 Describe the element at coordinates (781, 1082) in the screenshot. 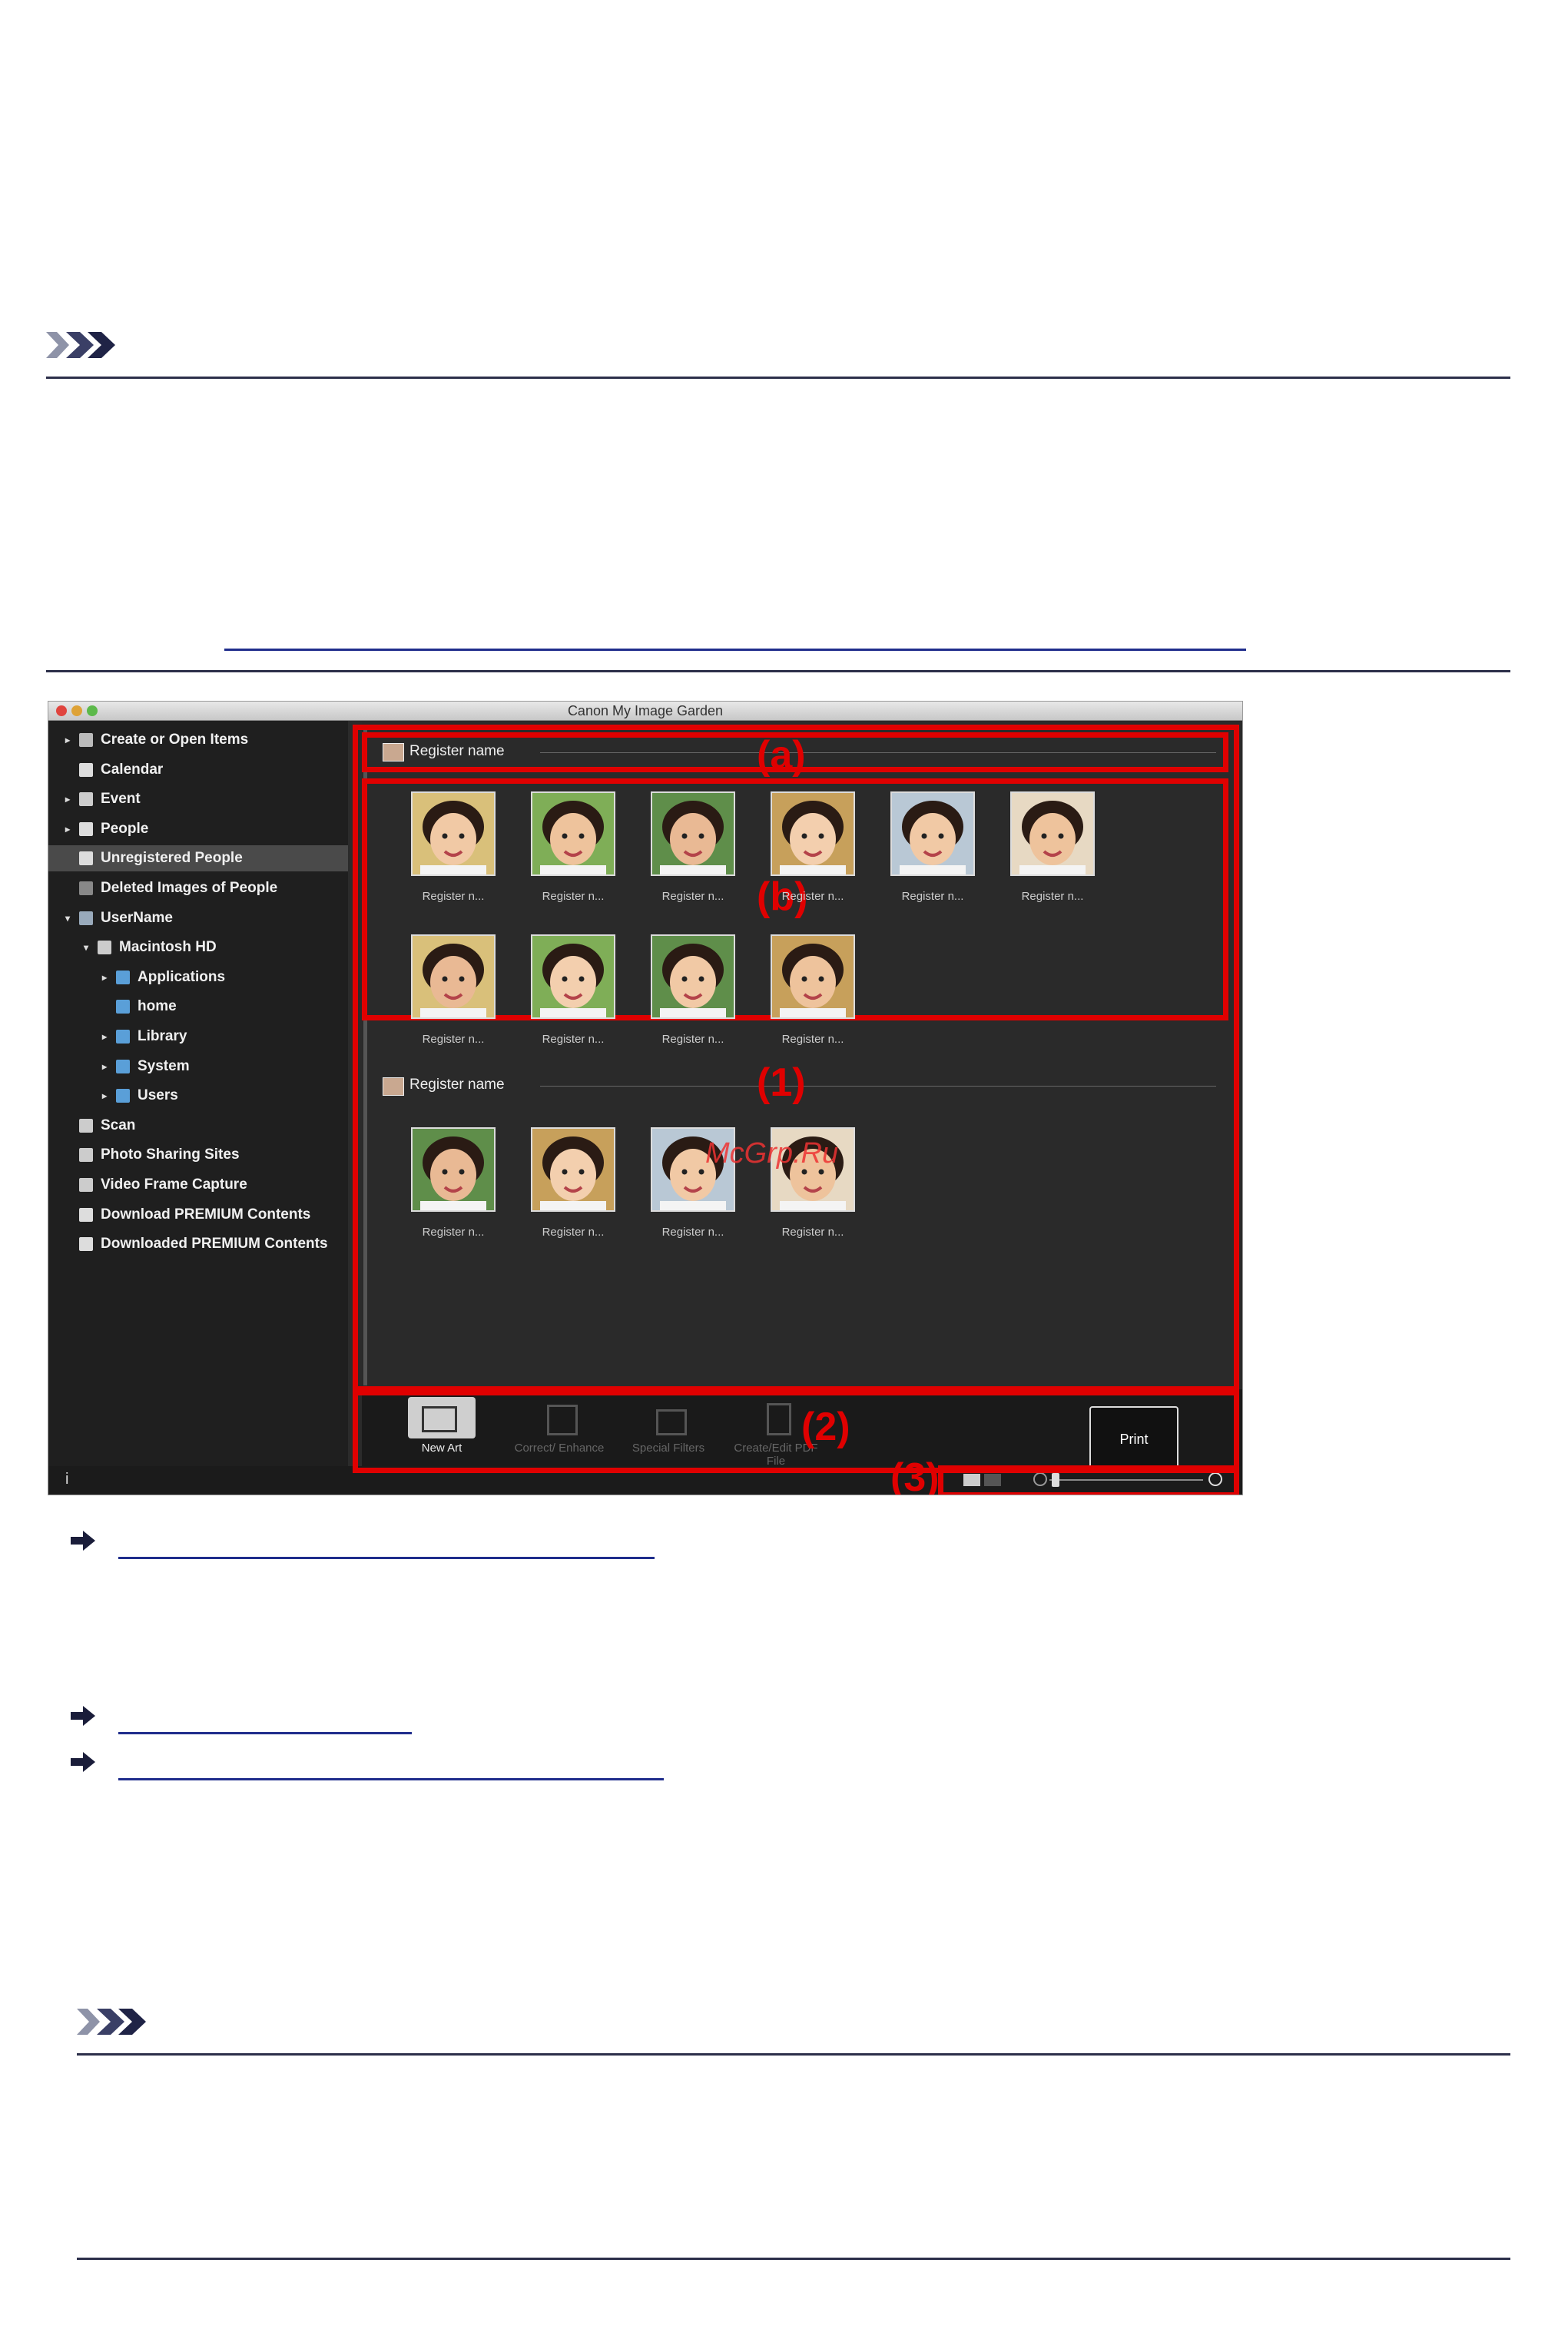

I see `callout-label-1: (1)` at that location.